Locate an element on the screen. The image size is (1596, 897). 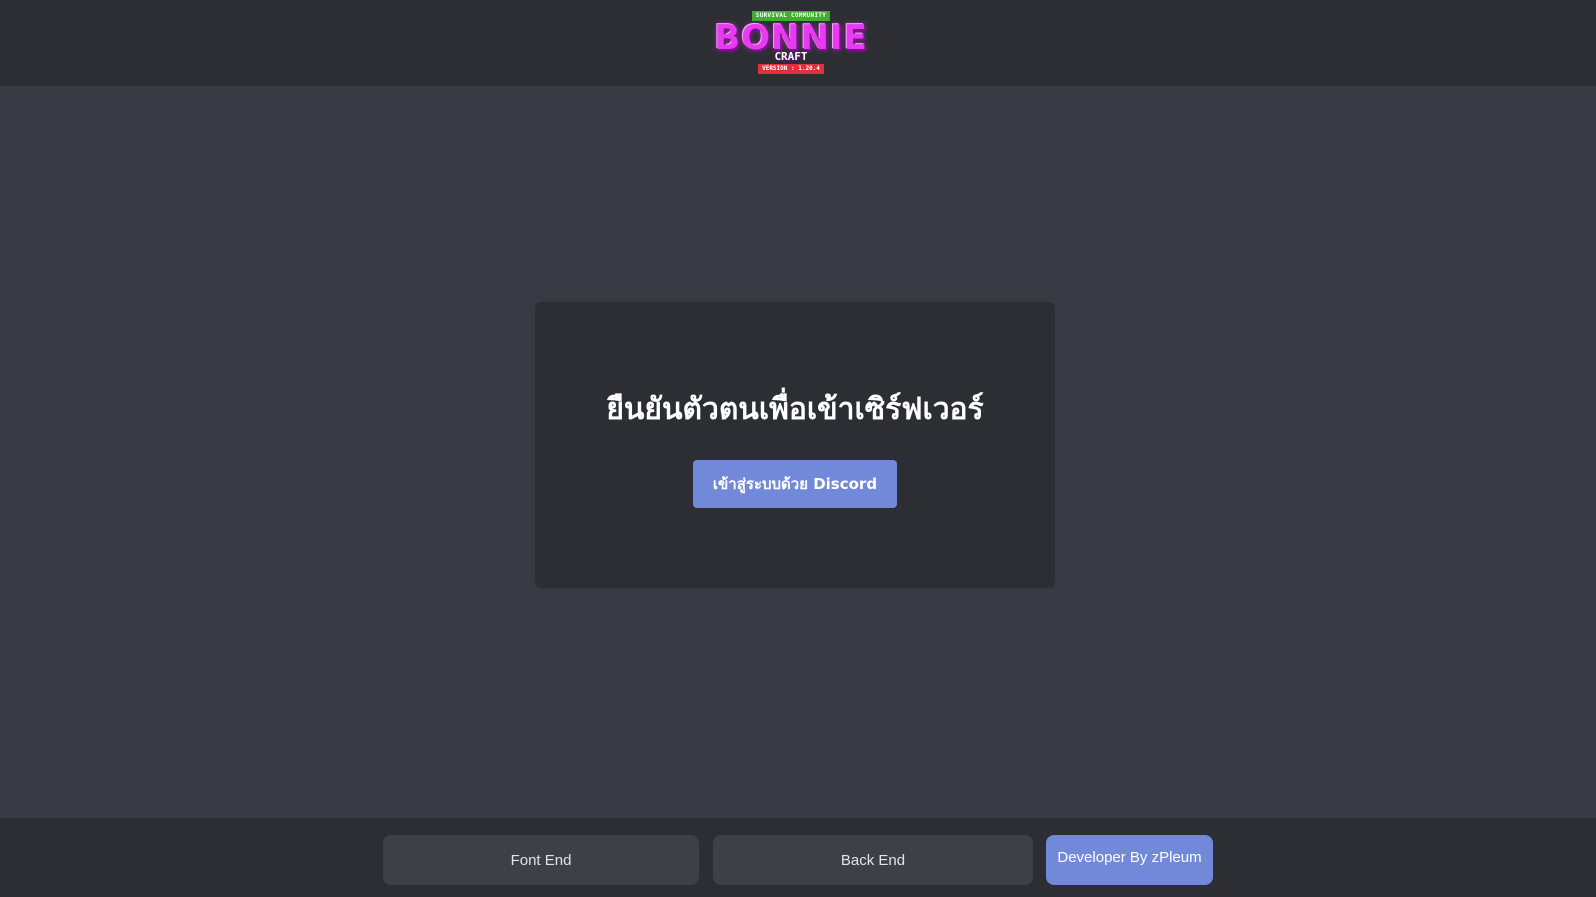
footer-bar: Font End Back End Developer By zPleum is located at coordinates (798, 857).